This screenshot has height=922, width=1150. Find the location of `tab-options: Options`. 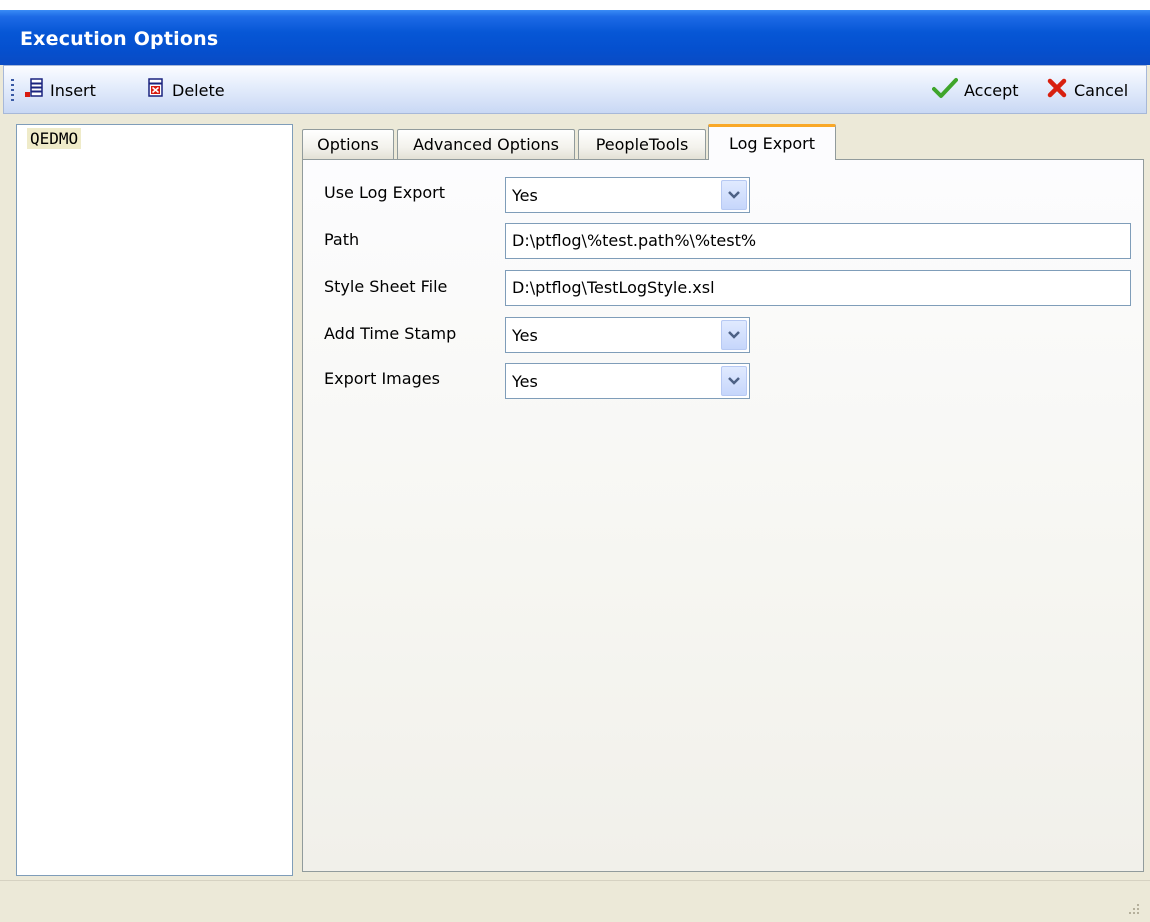

tab-options: Options is located at coordinates (348, 144).